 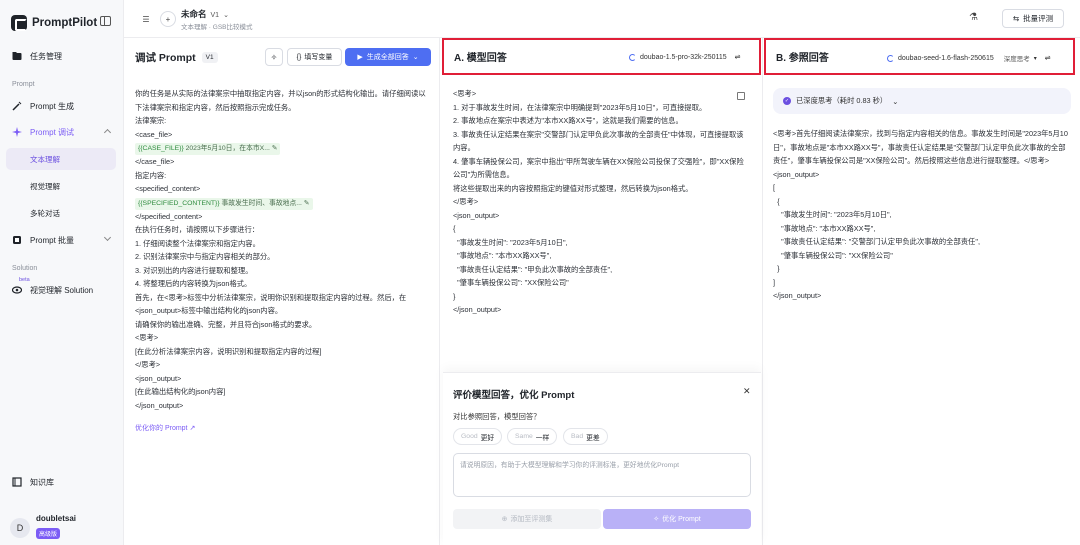 What do you see at coordinates (231, 148) in the screenshot?
I see `variable-value: 2023年5月10日，在本市X... ✎` at bounding box center [231, 148].